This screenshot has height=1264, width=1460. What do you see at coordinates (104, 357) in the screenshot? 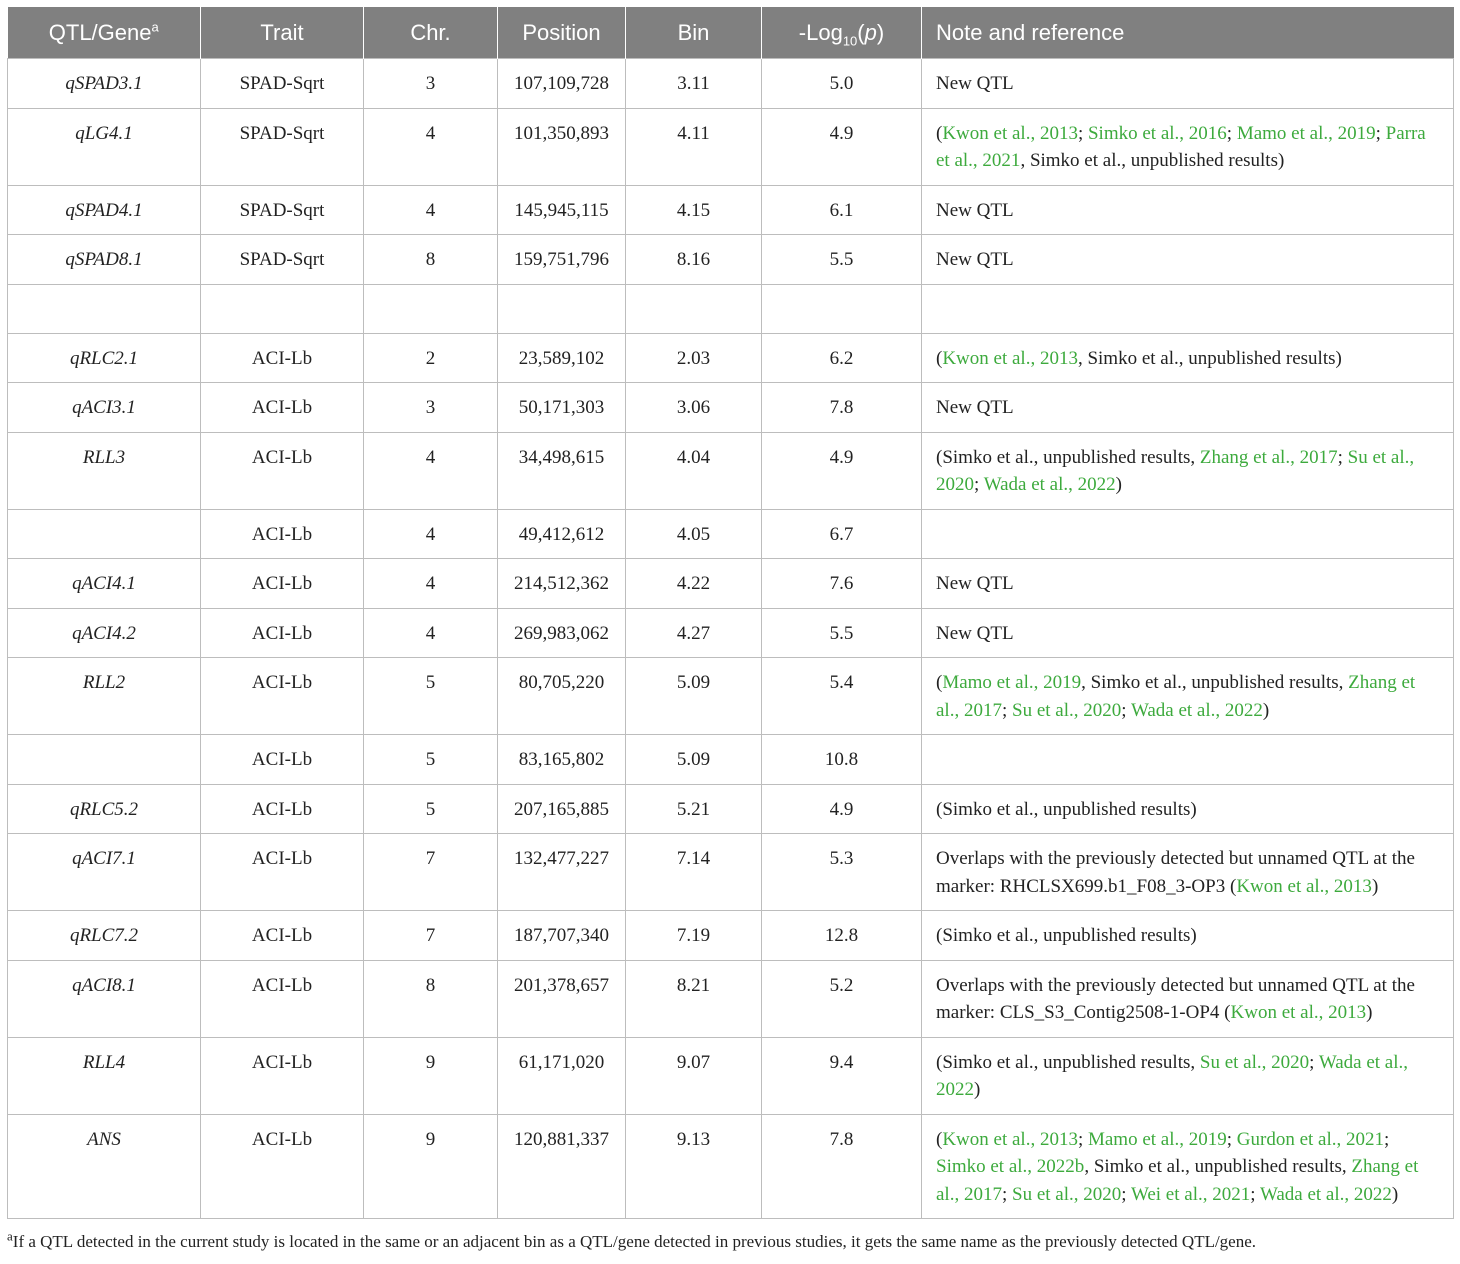
I see `cell-qtl: qRLC2.1` at bounding box center [104, 357].